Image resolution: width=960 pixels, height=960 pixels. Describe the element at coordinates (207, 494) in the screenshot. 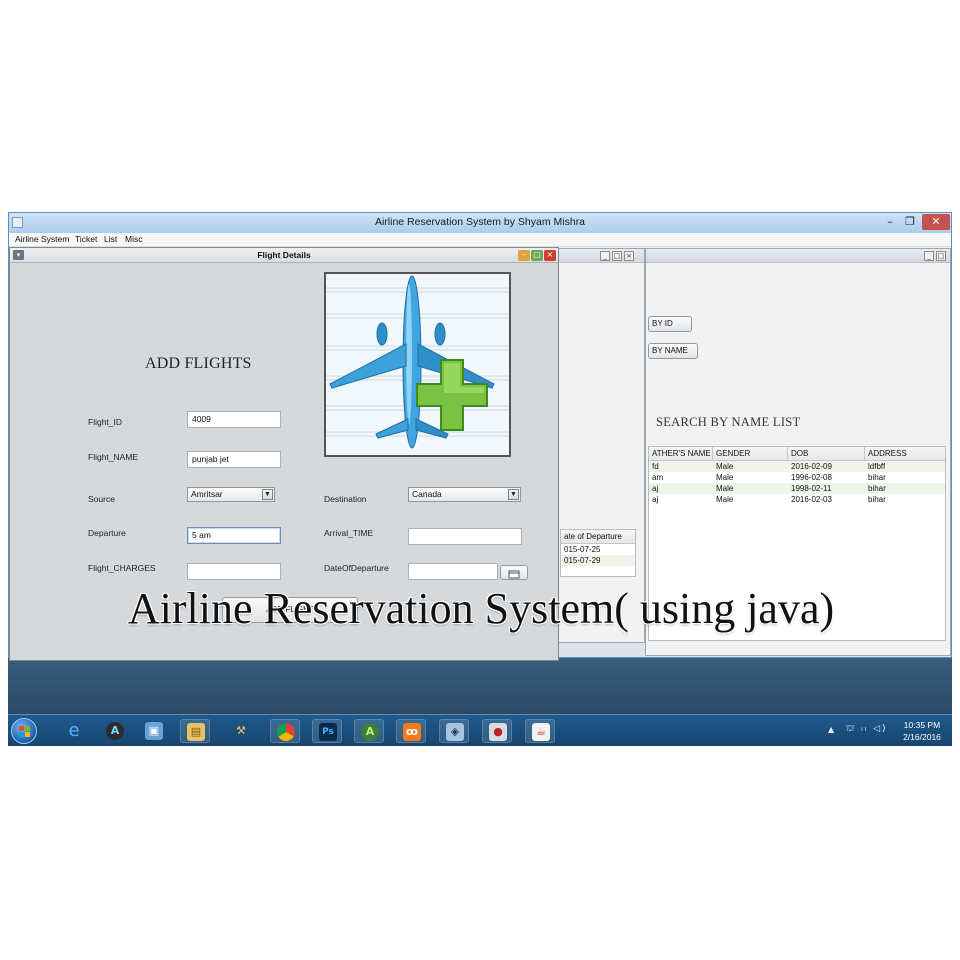

I see `source-selected-value: Amritsar` at that location.